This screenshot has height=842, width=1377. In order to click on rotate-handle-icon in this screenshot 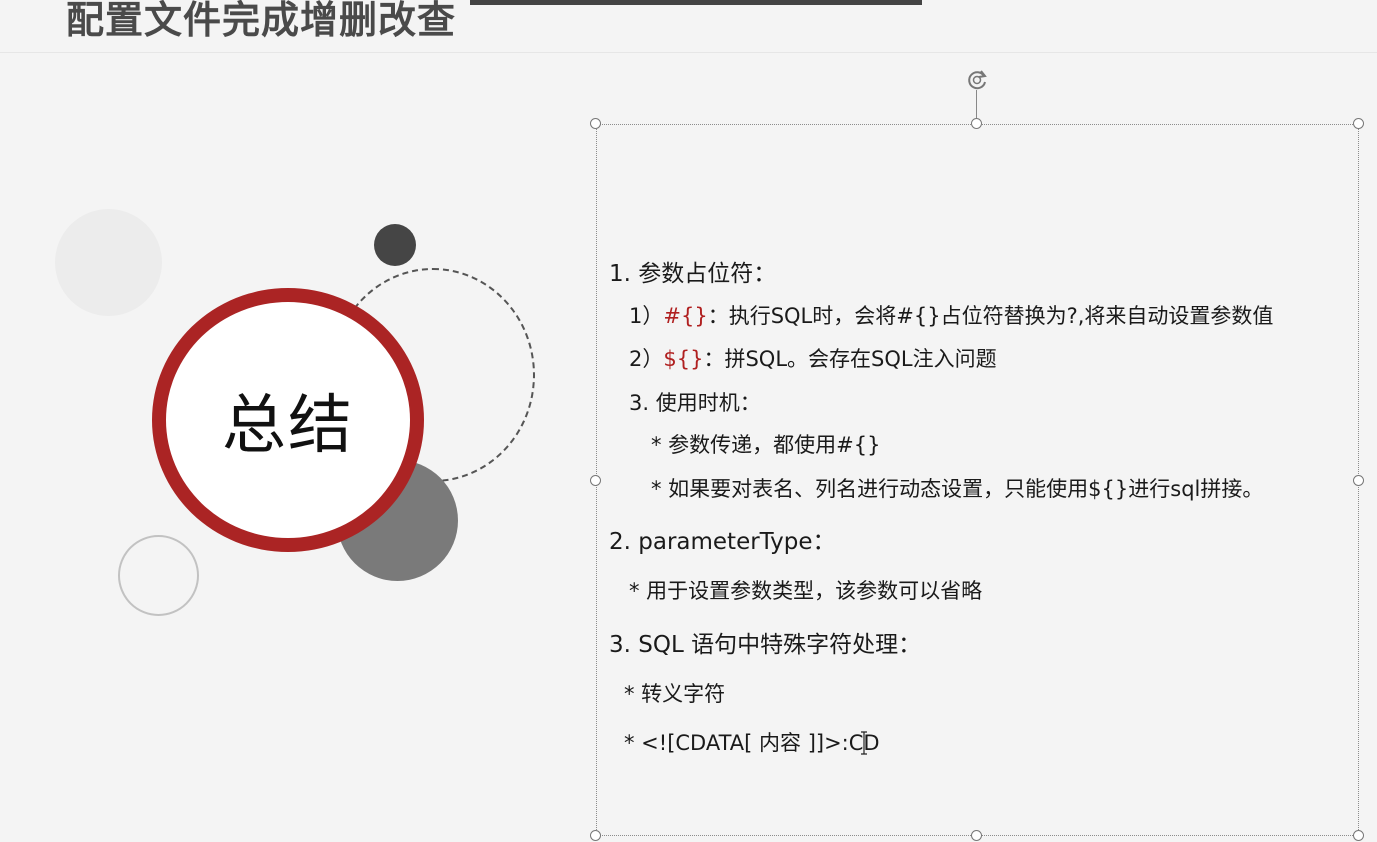, I will do `click(977, 80)`.